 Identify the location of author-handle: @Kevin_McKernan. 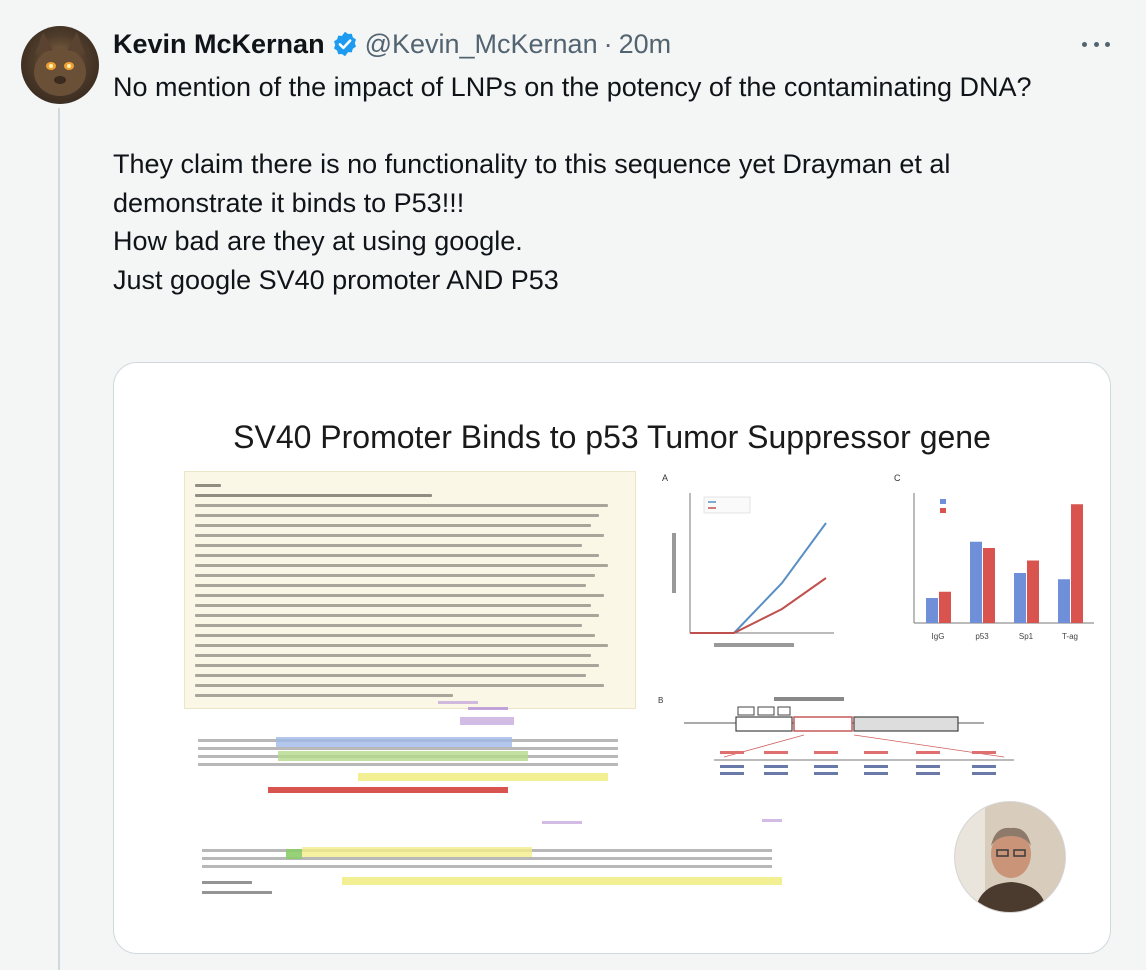
(481, 44).